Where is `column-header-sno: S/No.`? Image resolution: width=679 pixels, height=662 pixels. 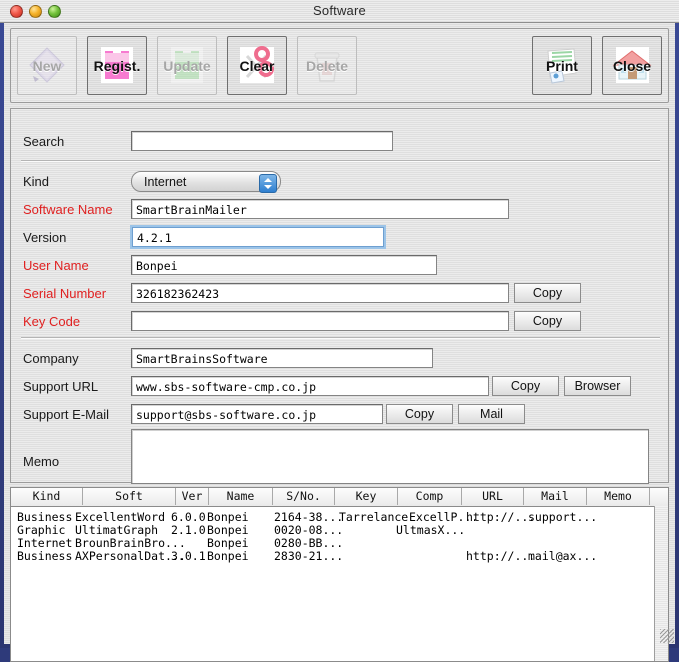
column-header-sno: S/No. is located at coordinates (304, 496).